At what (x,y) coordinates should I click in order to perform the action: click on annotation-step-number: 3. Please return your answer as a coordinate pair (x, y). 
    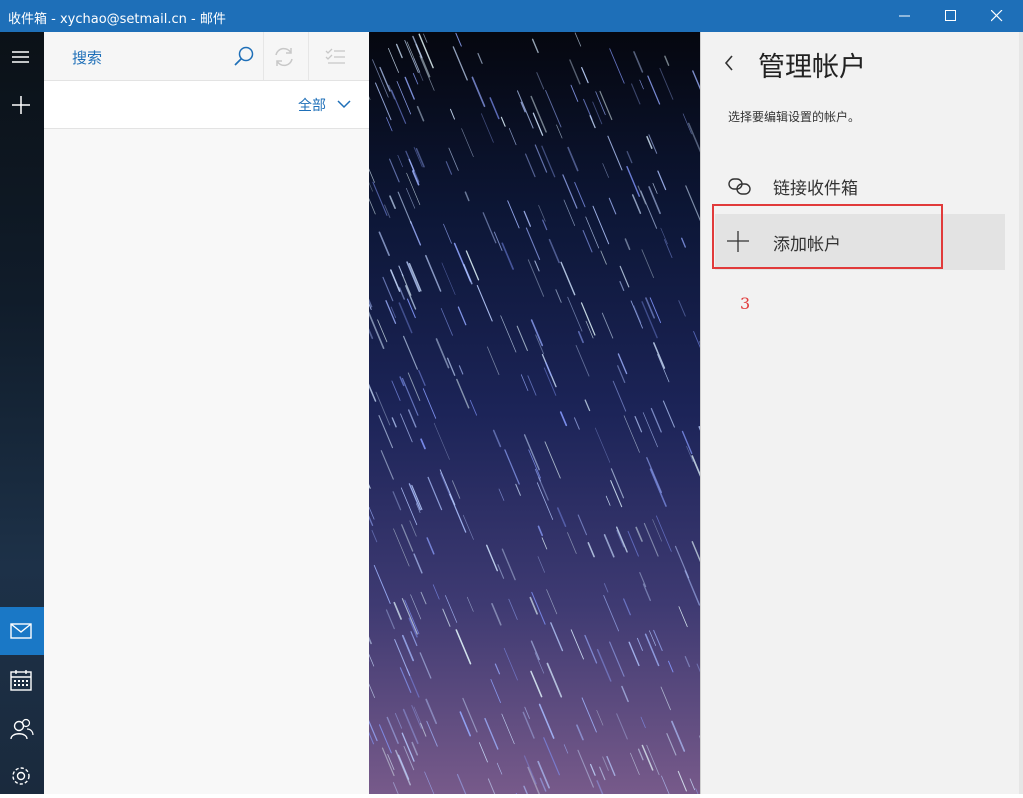
    Looking at the image, I should click on (745, 303).